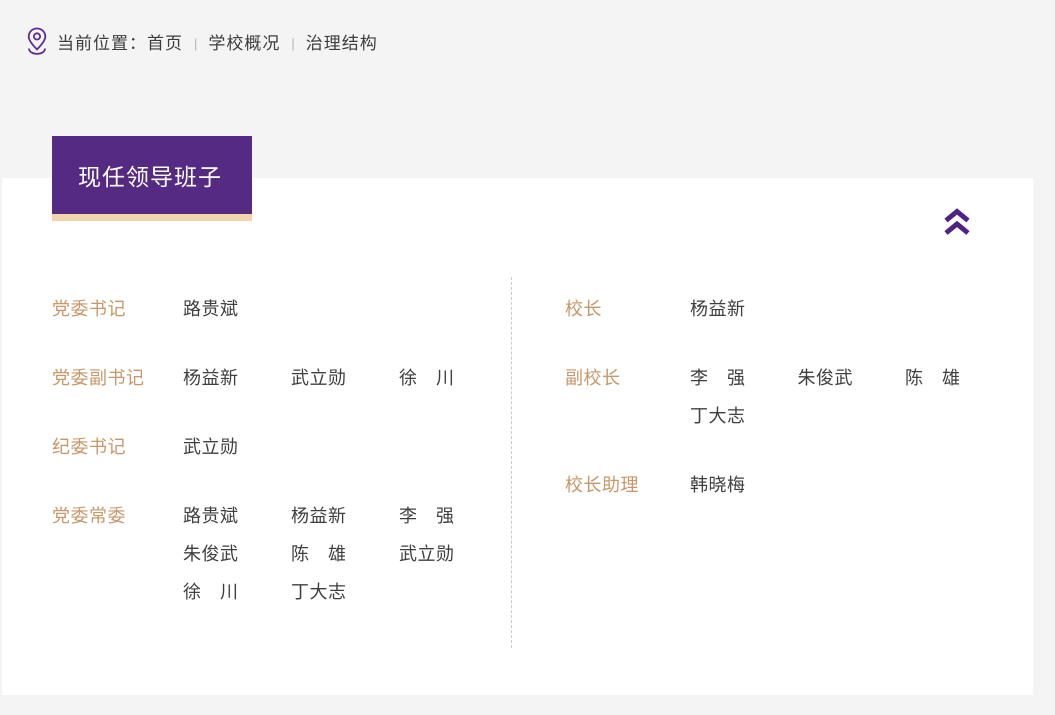  Describe the element at coordinates (593, 378) in the screenshot. I see `role-label: 副校长` at that location.